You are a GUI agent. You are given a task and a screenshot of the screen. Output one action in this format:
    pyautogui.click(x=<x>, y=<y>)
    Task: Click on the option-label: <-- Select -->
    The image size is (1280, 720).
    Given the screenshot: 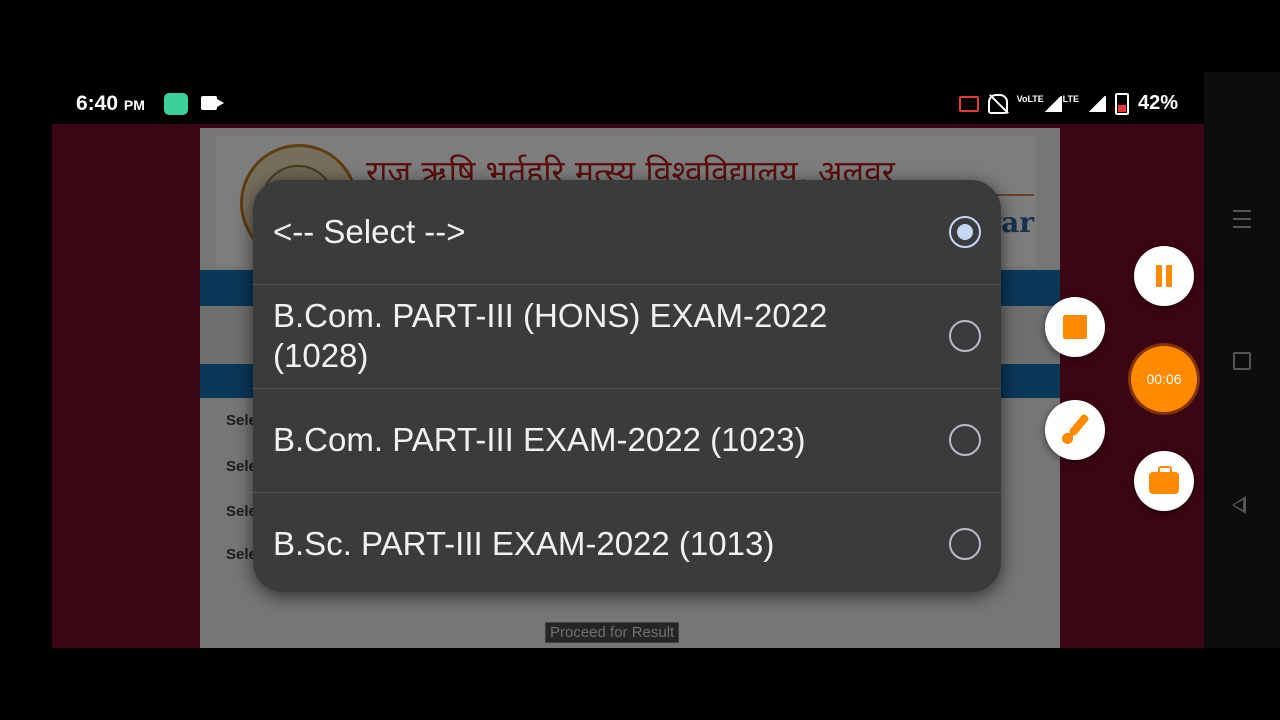 What is the action you would take?
    pyautogui.click(x=369, y=231)
    